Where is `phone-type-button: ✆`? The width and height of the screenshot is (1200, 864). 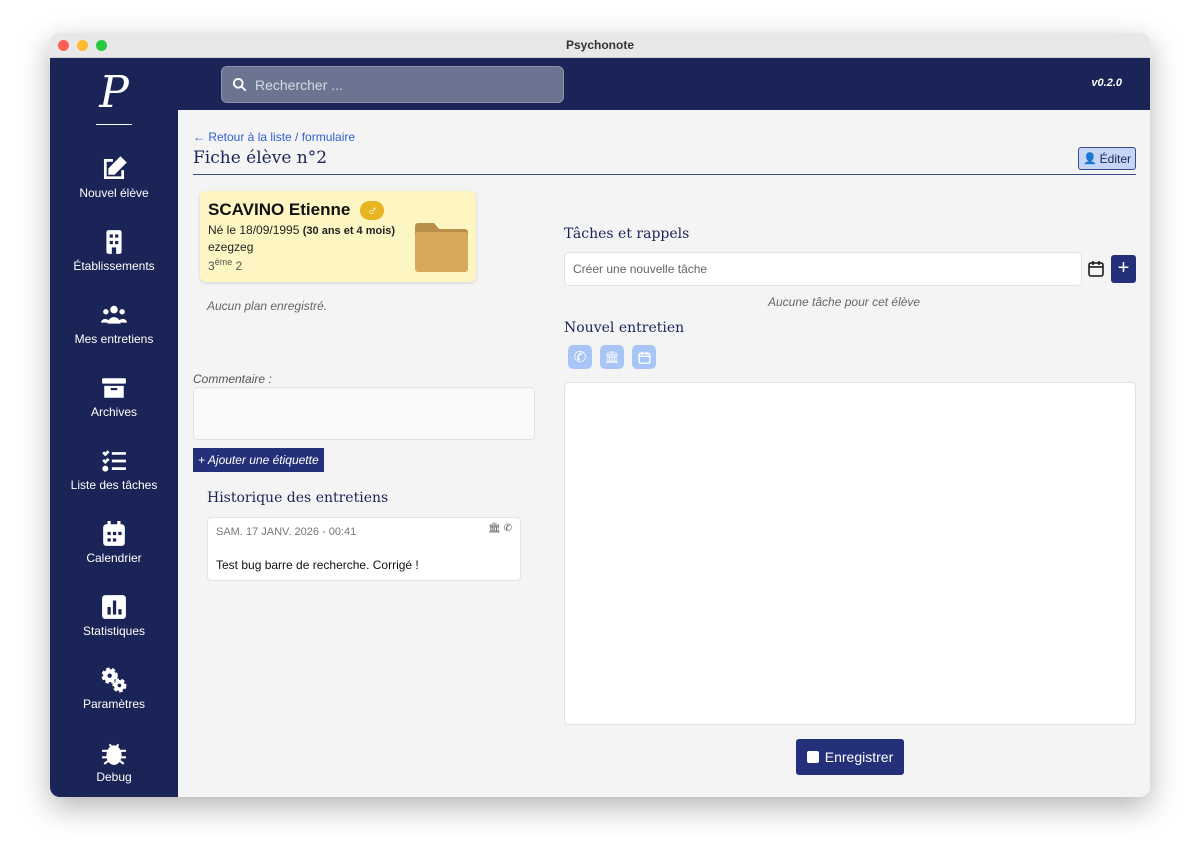 phone-type-button: ✆ is located at coordinates (580, 357).